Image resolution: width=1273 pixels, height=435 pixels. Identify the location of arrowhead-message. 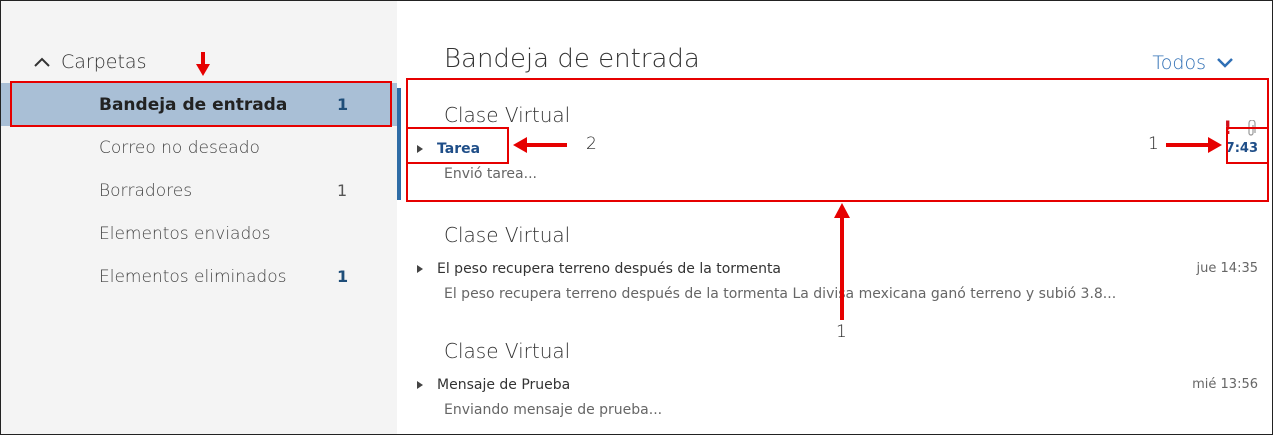
(842, 210).